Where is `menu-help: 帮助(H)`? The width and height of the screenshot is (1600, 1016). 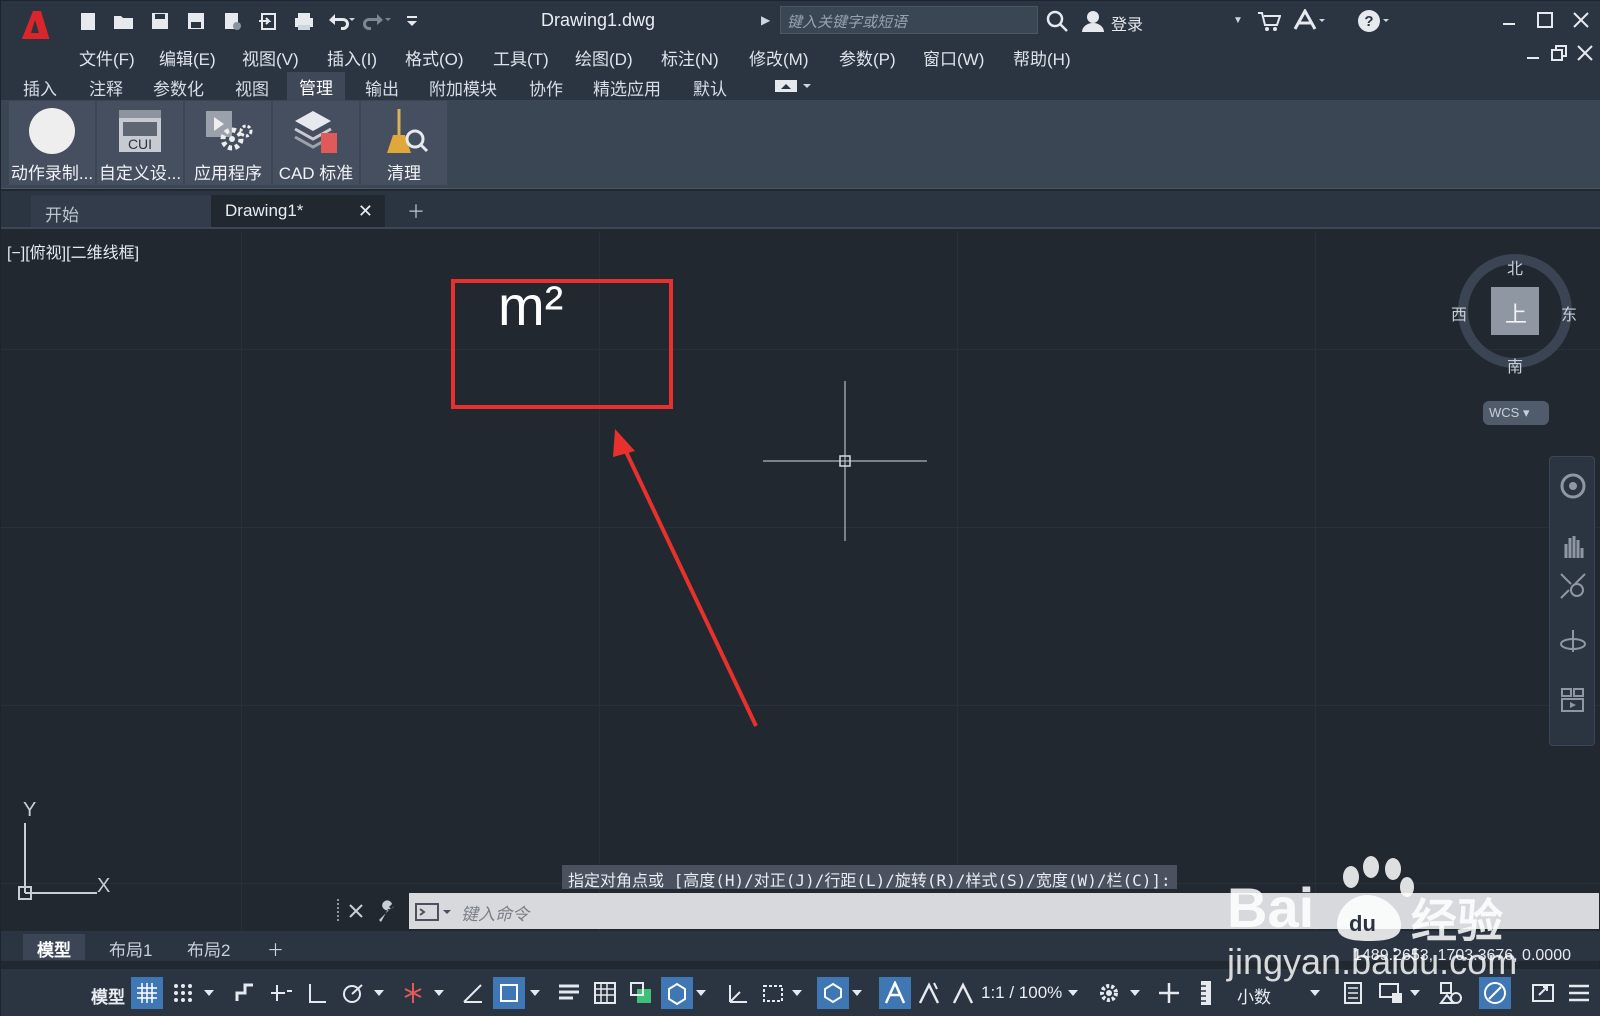 menu-help: 帮助(H) is located at coordinates (1042, 57).